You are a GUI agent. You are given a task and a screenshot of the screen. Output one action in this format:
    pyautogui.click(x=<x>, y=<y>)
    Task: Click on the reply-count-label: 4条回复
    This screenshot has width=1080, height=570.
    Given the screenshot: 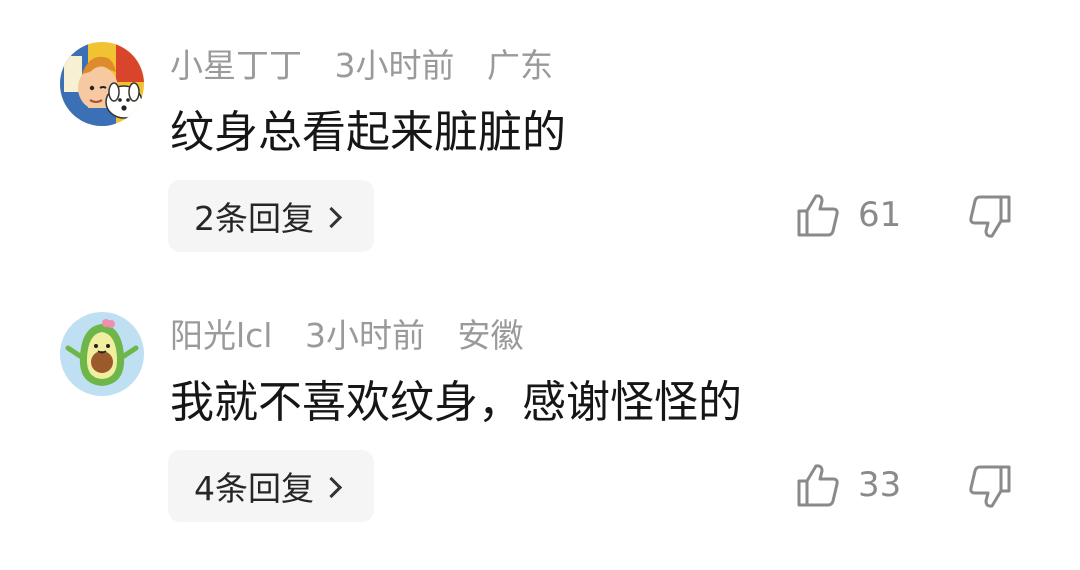 What is the action you would take?
    pyautogui.click(x=254, y=488)
    